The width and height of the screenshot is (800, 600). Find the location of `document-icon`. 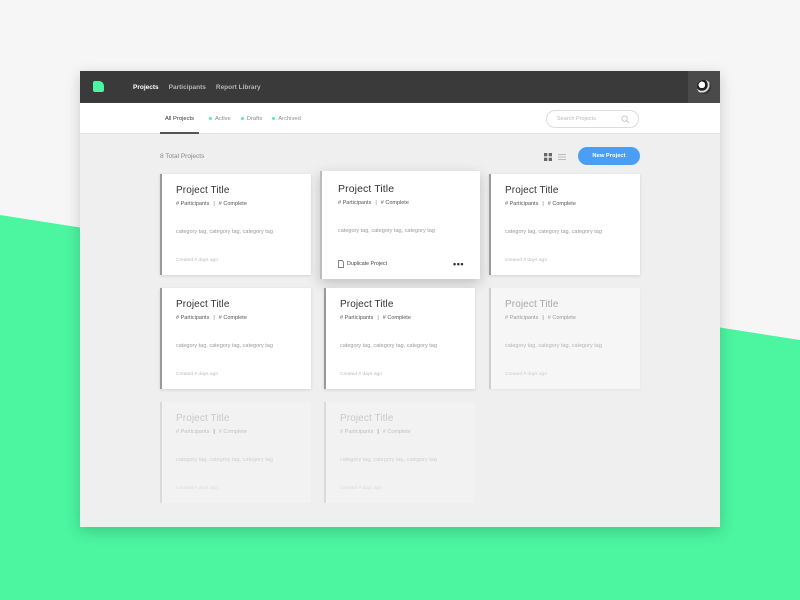

document-icon is located at coordinates (341, 264).